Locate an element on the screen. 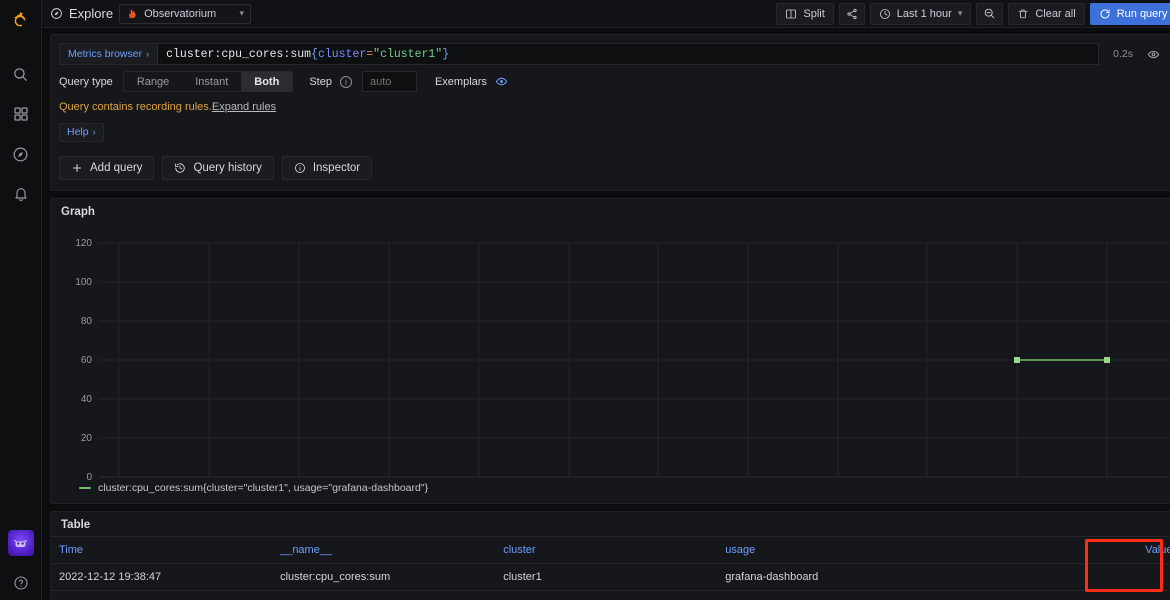 The height and width of the screenshot is (600, 1170). svg-text: 20 is located at coordinates (87, 438).